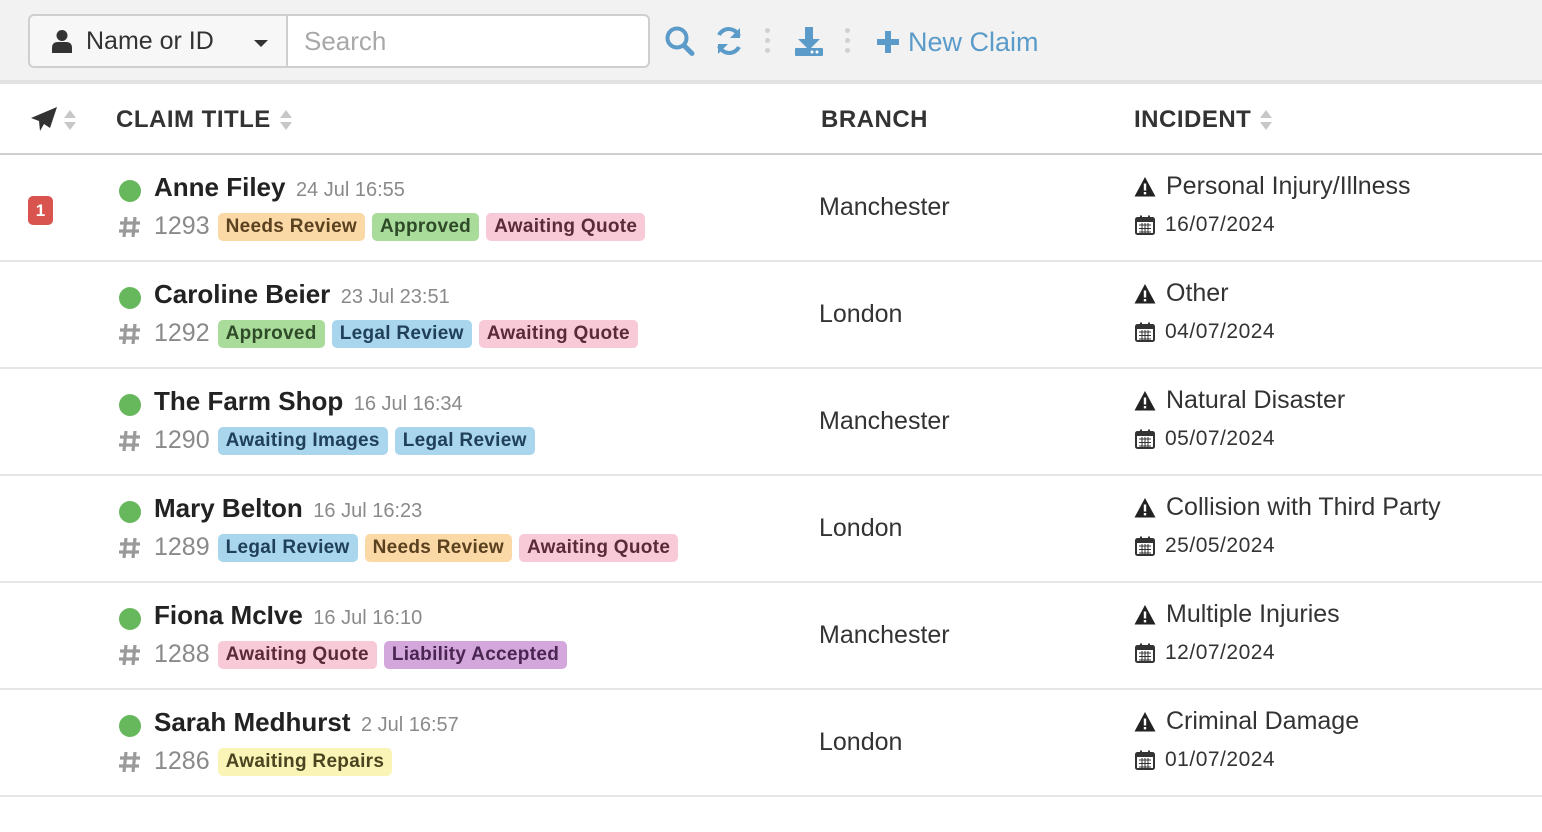 Image resolution: width=1542 pixels, height=832 pixels. I want to click on claim-timestamp: 24 Jul 16:55, so click(350, 190).